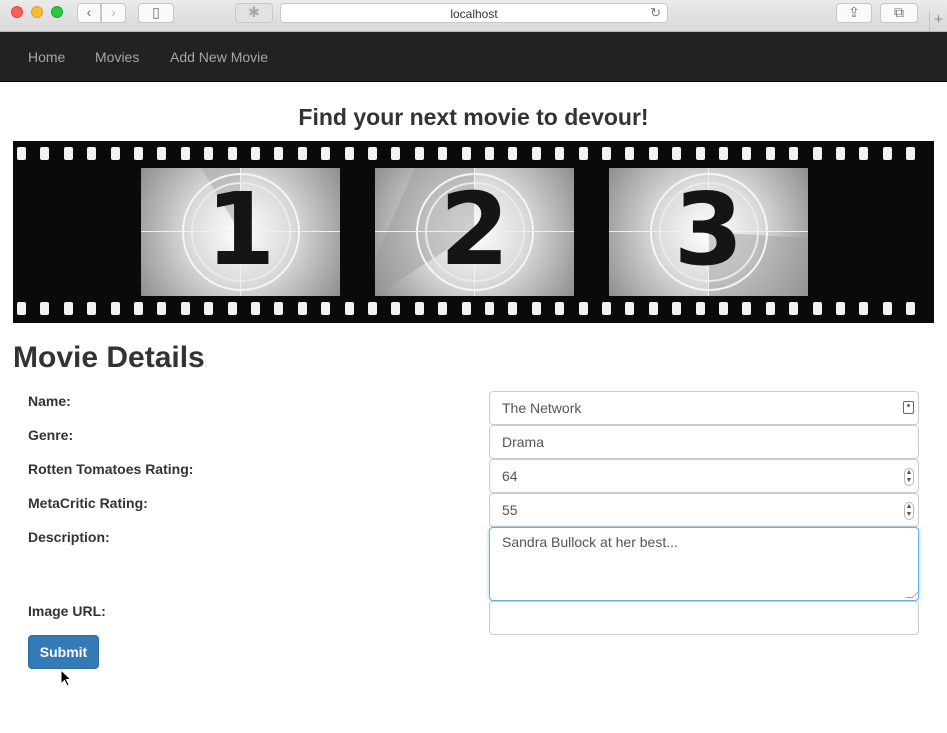 The width and height of the screenshot is (947, 733). I want to click on name-input: The Network, so click(704, 408).